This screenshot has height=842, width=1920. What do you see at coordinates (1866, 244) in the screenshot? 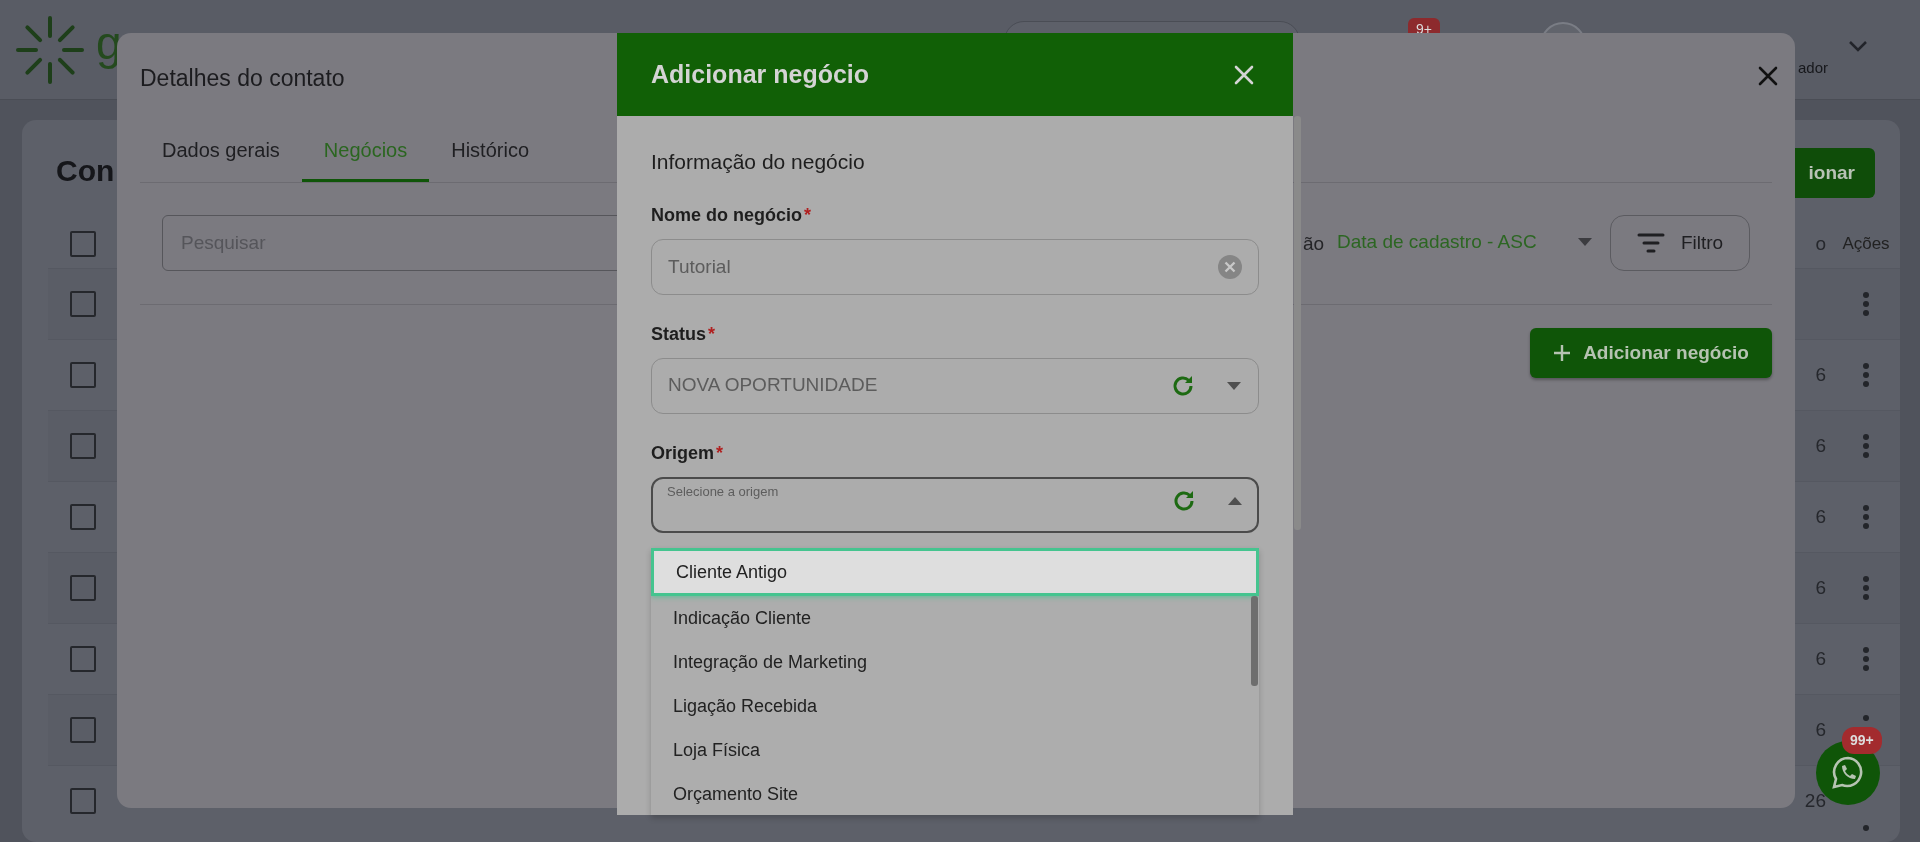
I see `column-header: Ações` at bounding box center [1866, 244].